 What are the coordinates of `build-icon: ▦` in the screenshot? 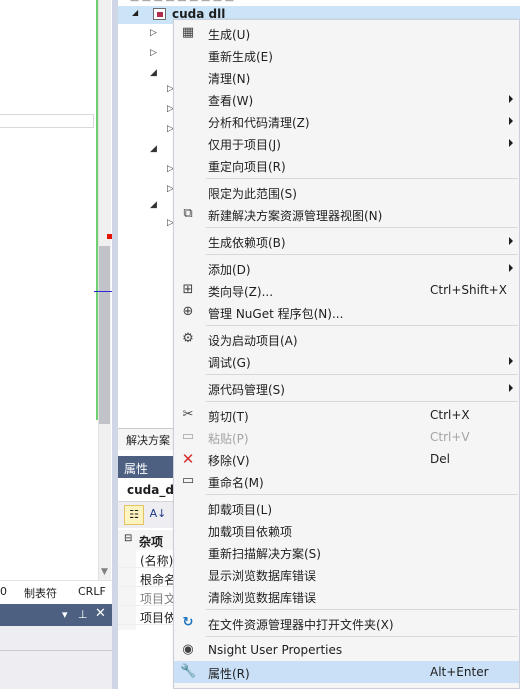 It's located at (188, 32).